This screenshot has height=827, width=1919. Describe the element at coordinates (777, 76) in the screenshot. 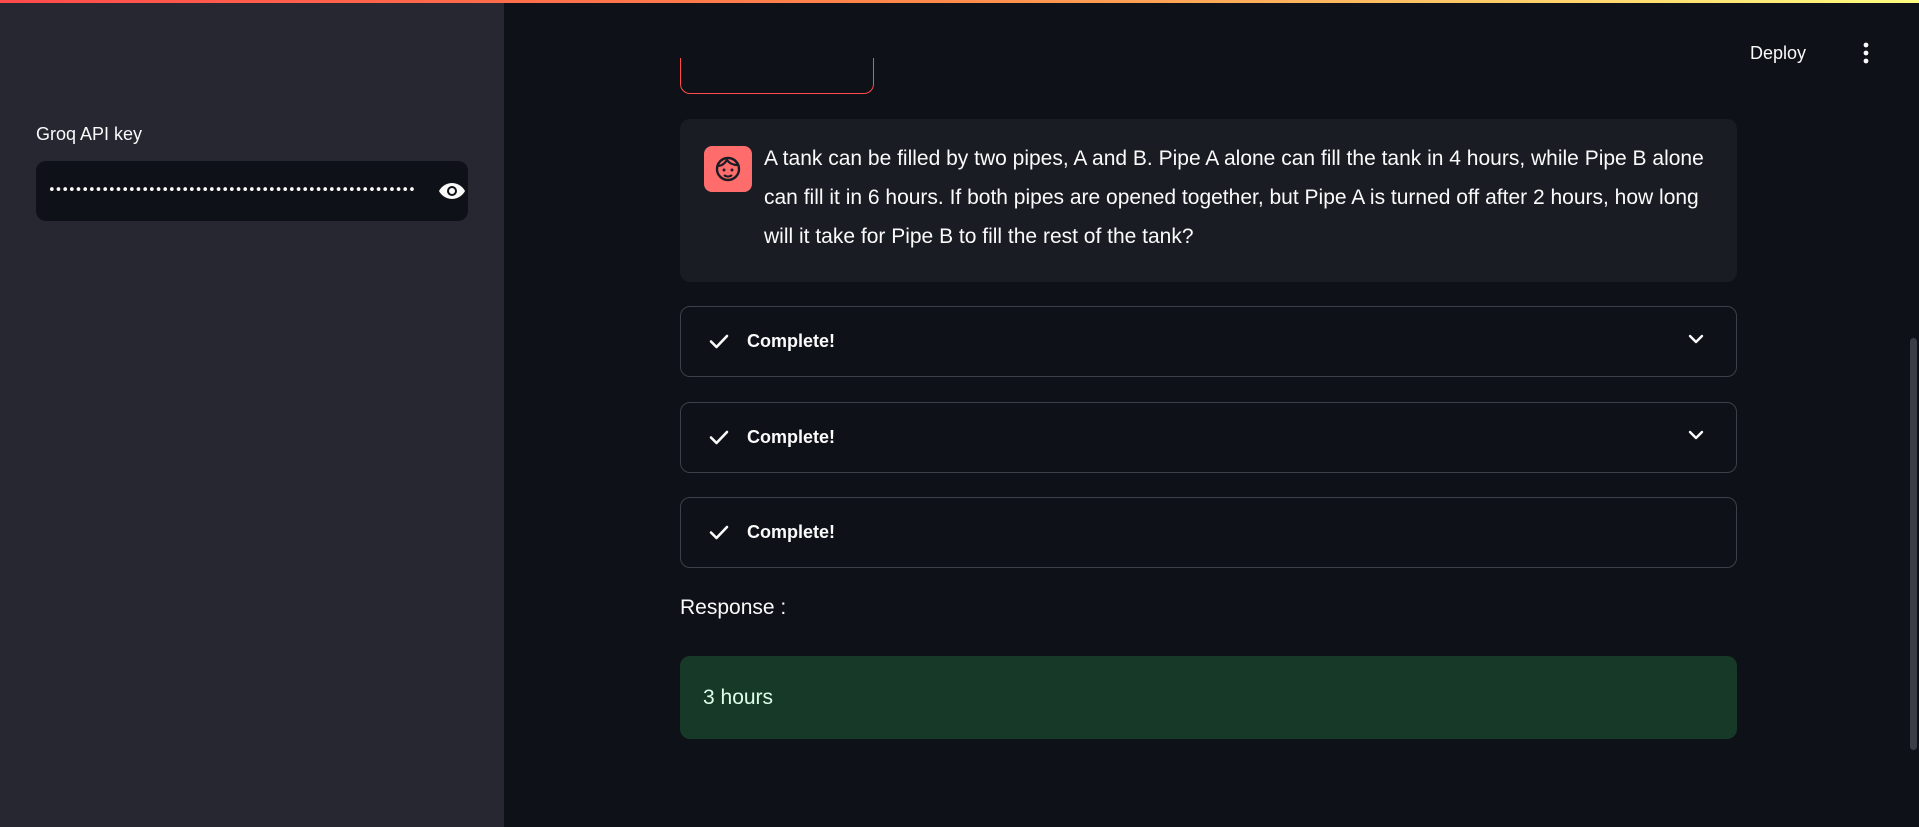

I see `previous-button-edge` at that location.